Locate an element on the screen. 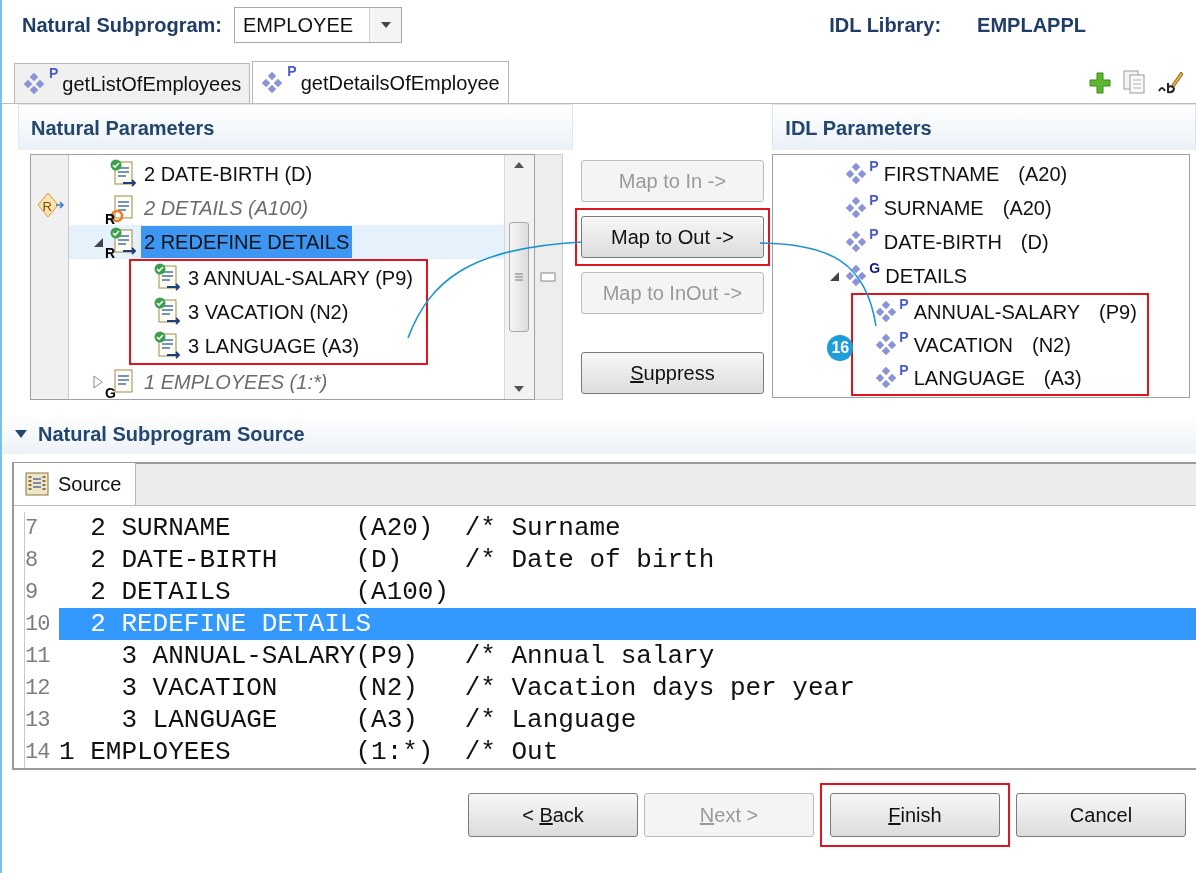 This screenshot has width=1196, height=873. tree-item: 2 REDEFINE DETAILS is located at coordinates (247, 242).